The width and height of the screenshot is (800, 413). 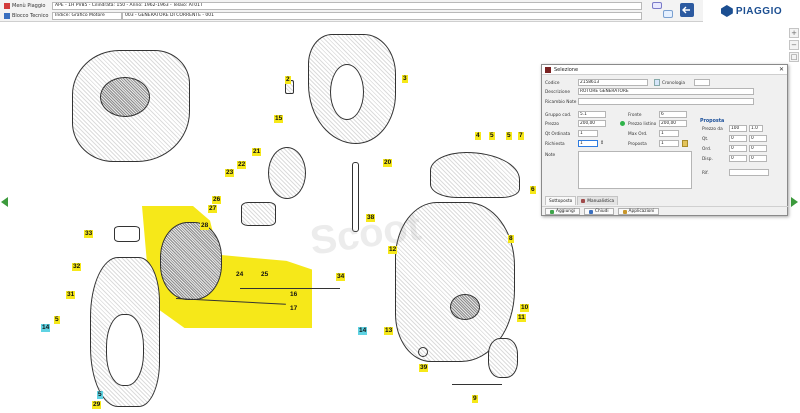 What do you see at coordinates (475, 175) in the screenshot?
I see `air-duct` at bounding box center [475, 175].